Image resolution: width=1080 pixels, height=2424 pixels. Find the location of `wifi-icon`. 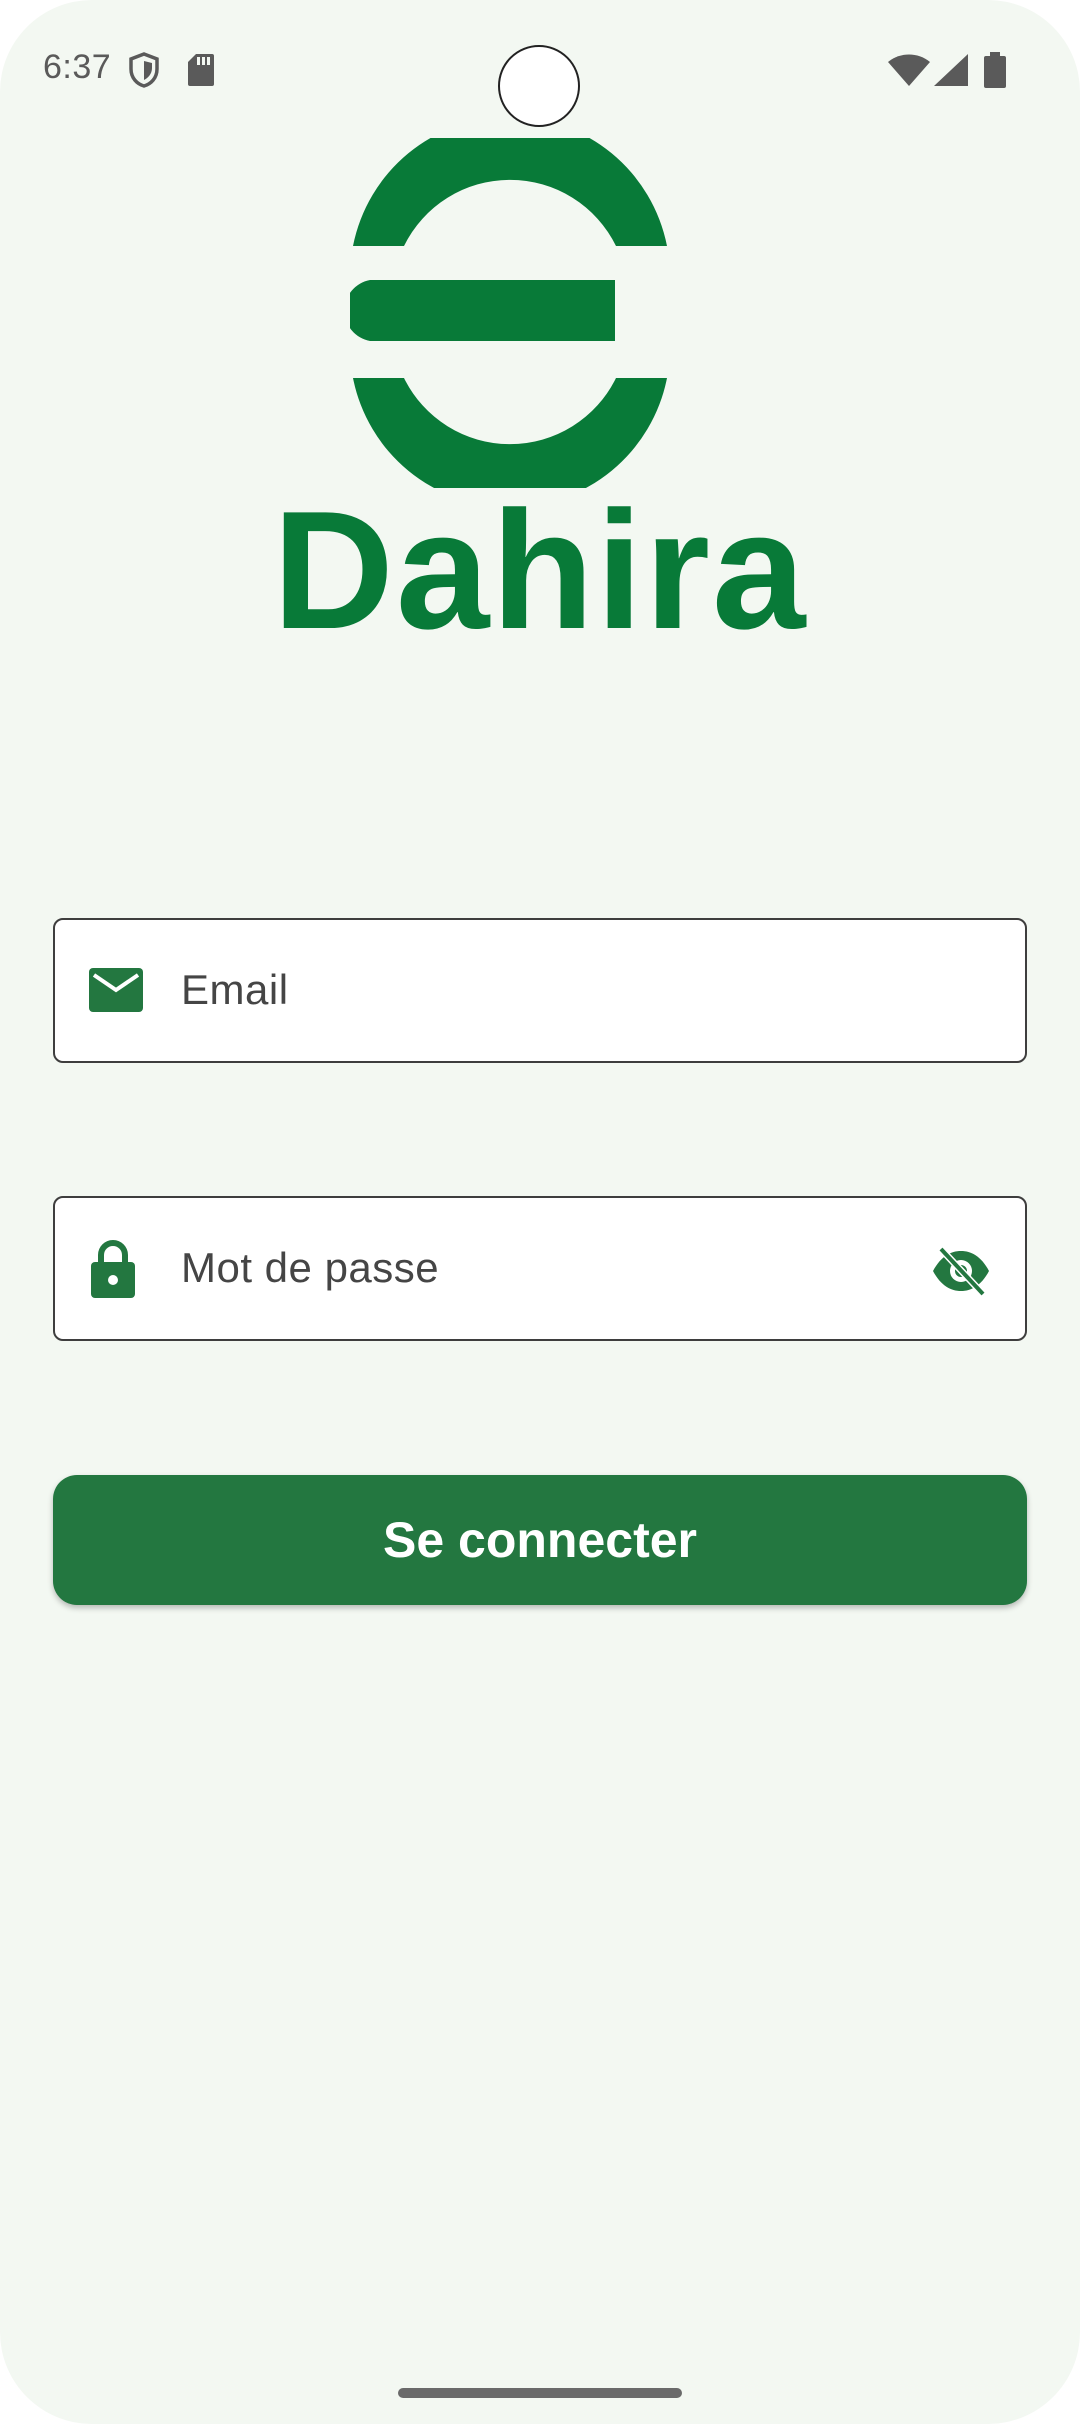

wifi-icon is located at coordinates (909, 72).